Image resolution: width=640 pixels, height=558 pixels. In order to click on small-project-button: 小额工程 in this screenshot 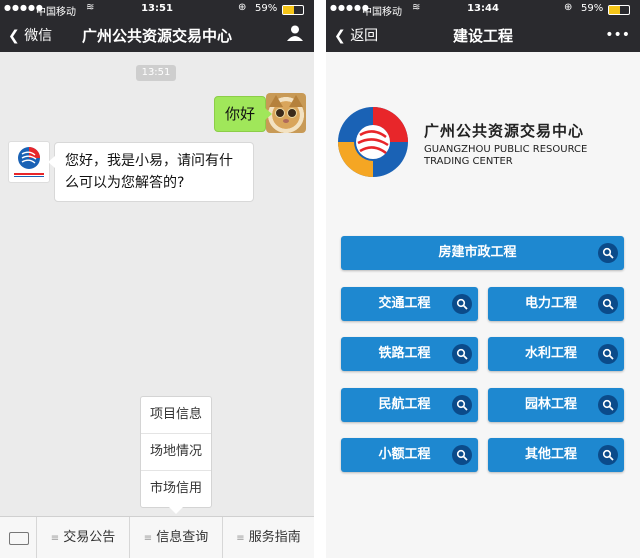, I will do `click(409, 455)`.